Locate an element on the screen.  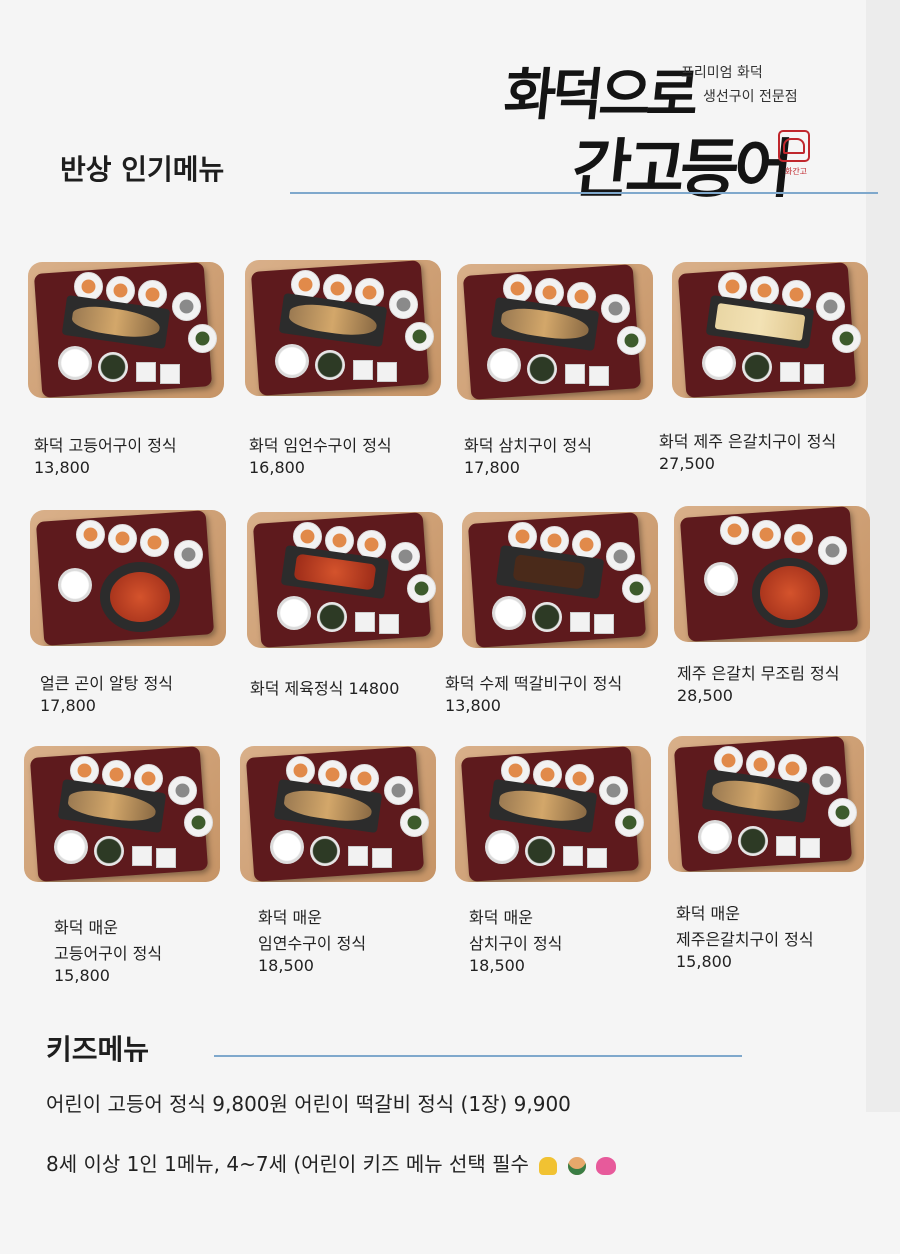
menu-name-10-line2: 임연수구이 정식 is located at coordinates (312, 943).